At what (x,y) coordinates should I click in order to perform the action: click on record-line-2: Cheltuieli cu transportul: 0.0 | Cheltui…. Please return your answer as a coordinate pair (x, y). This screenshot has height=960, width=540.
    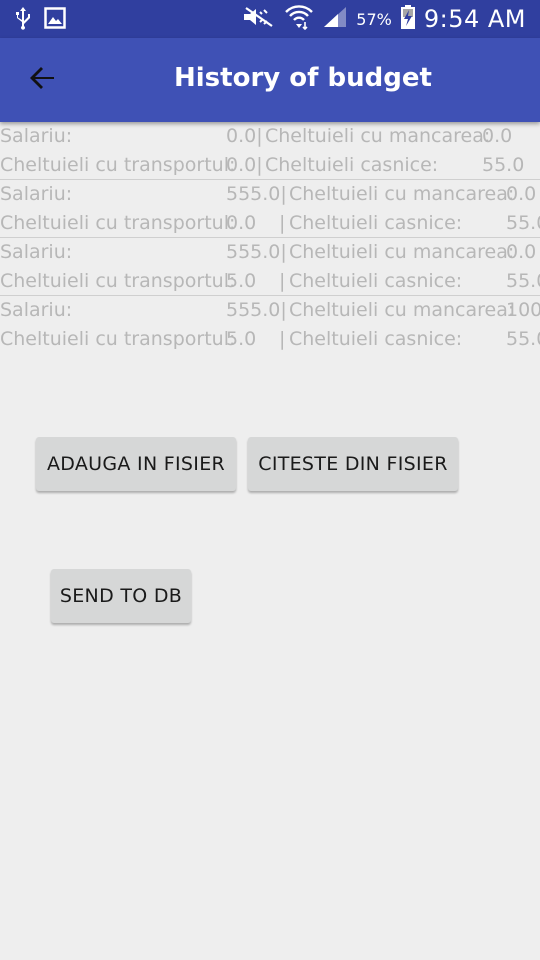
    Looking at the image, I should click on (270, 223).